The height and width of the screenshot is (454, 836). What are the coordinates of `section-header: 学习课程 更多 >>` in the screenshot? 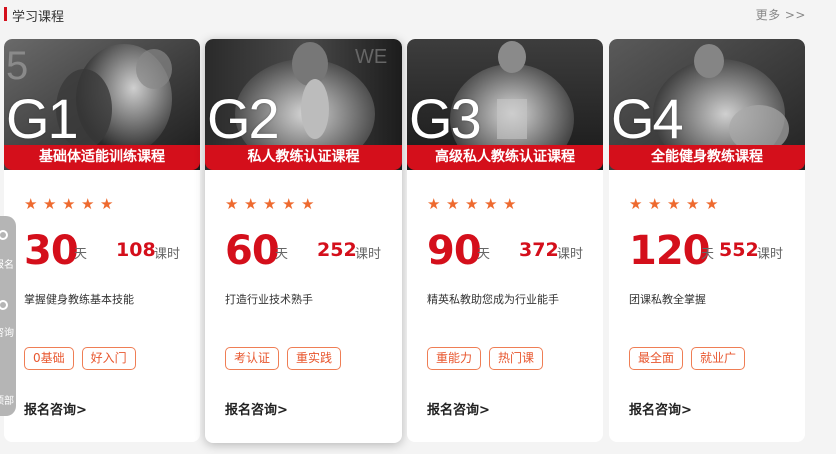 It's located at (418, 15).